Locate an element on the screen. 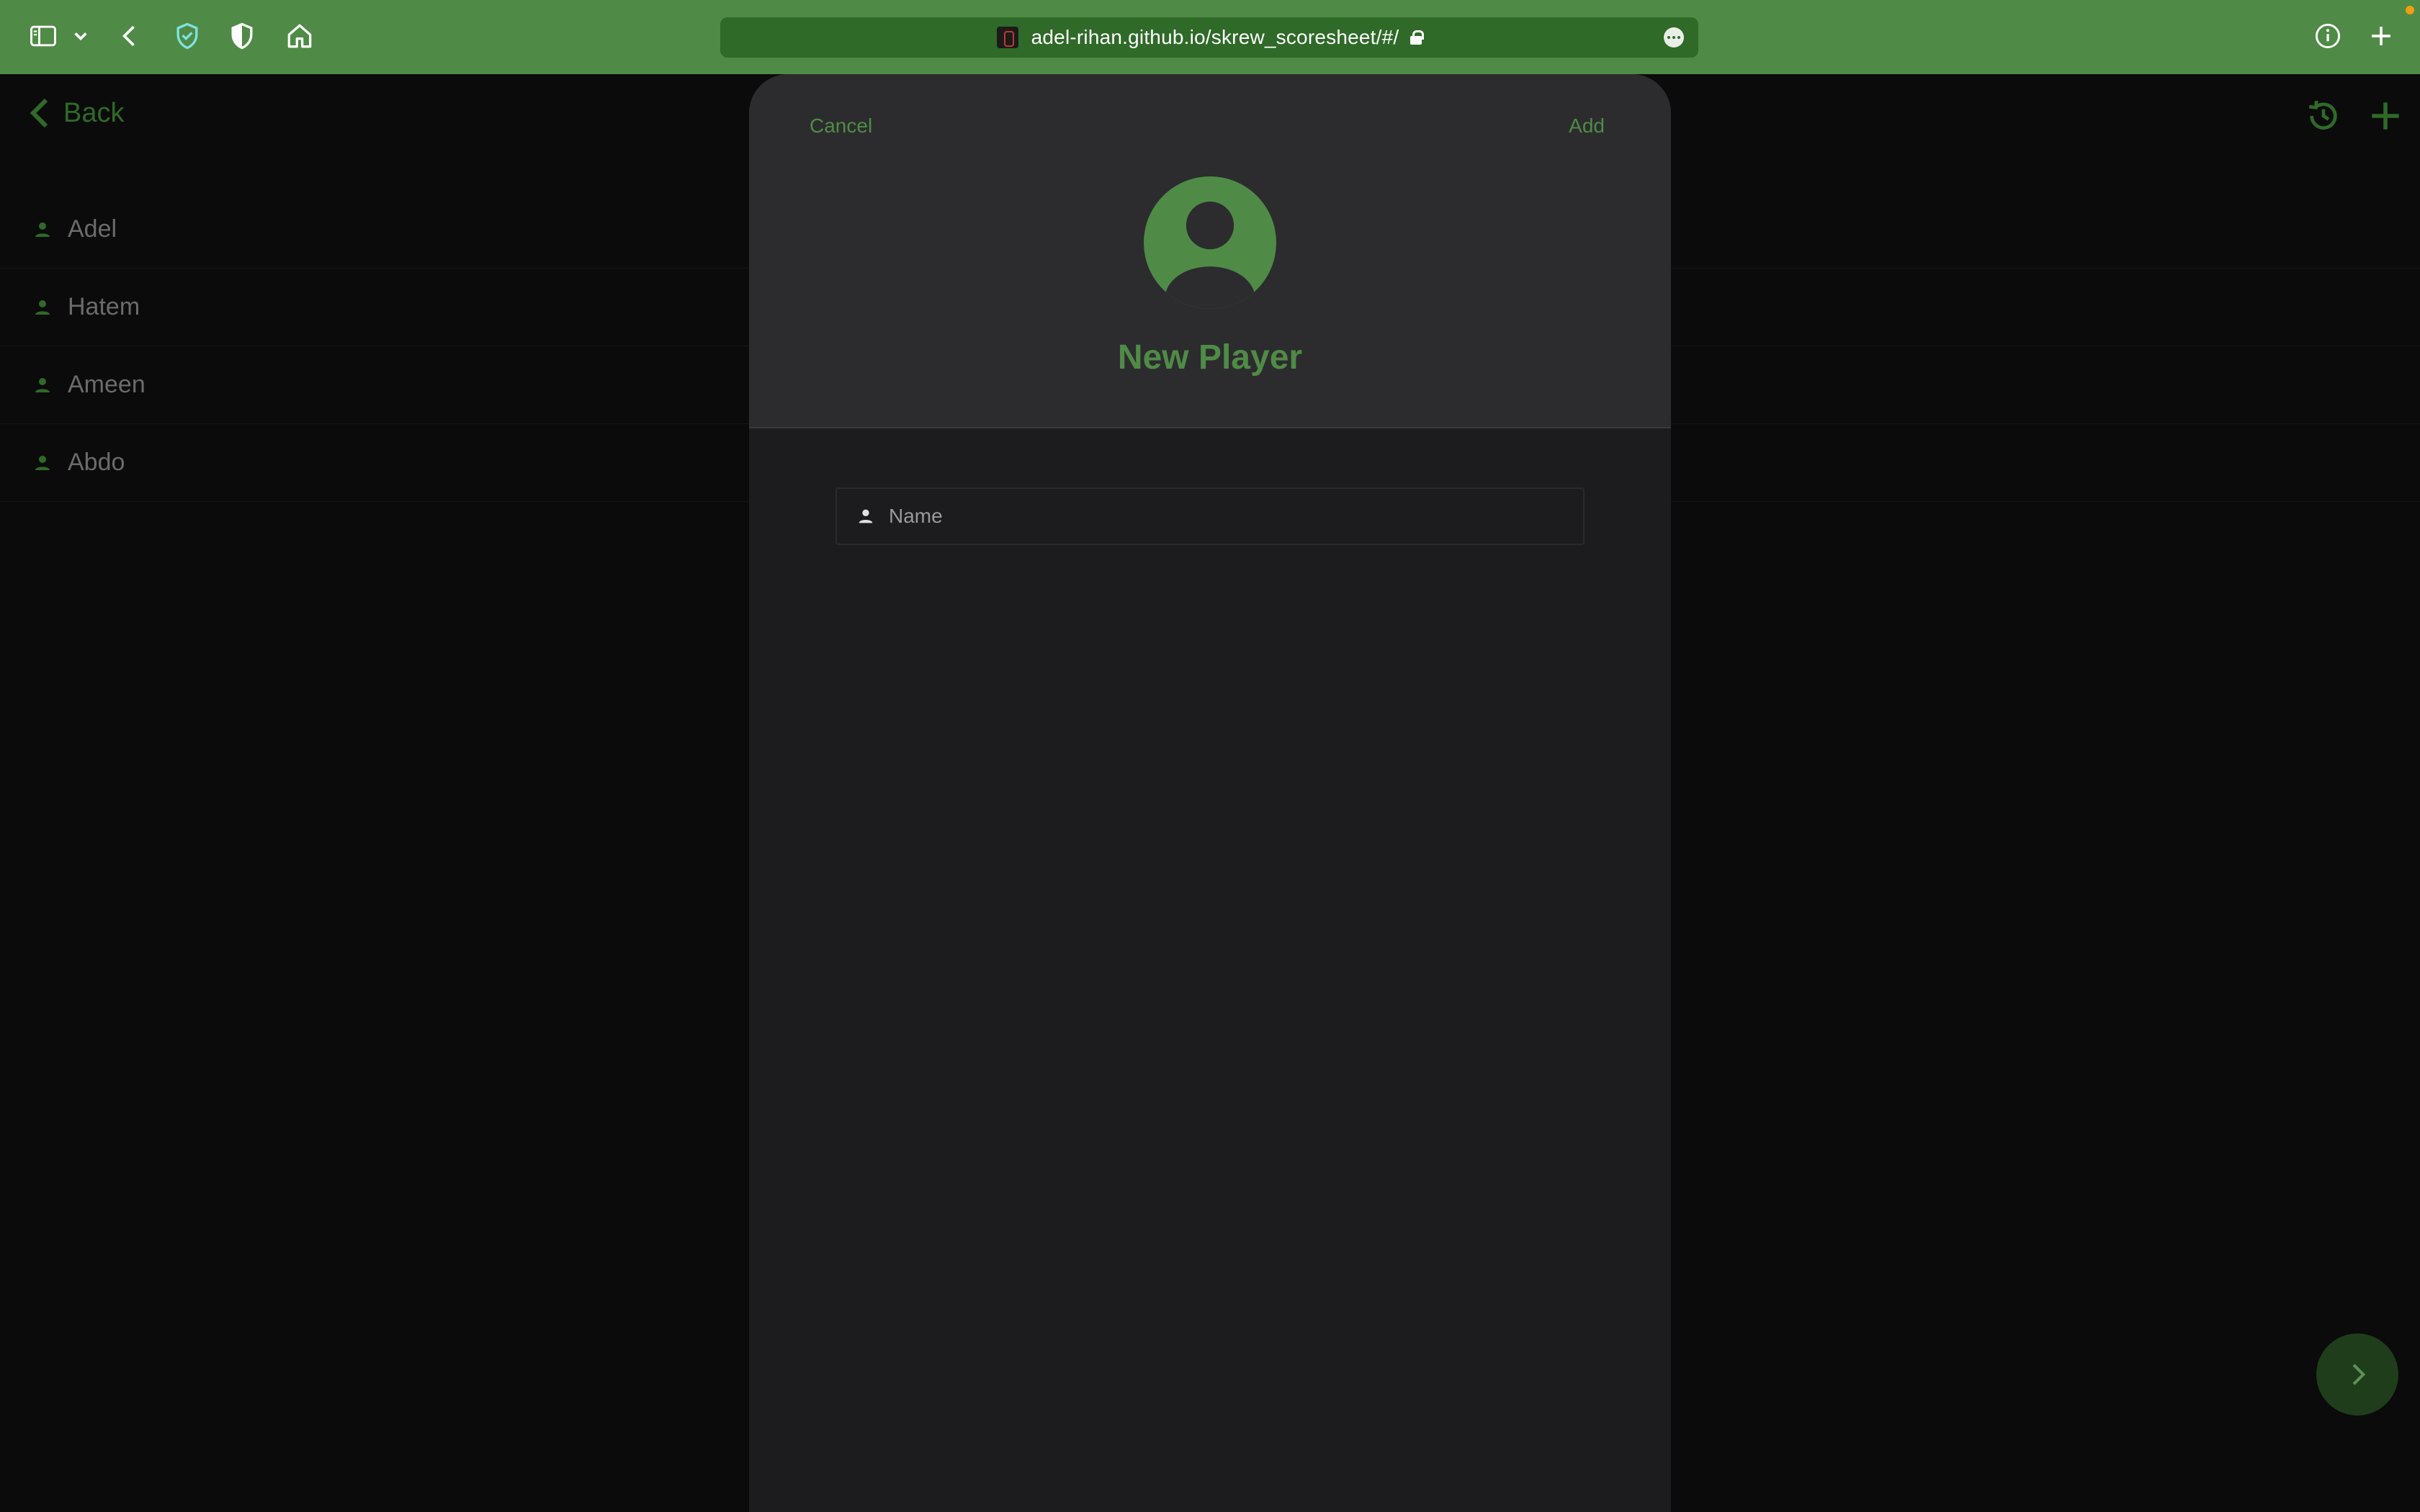  sheet-title: New Player is located at coordinates (1210, 357).